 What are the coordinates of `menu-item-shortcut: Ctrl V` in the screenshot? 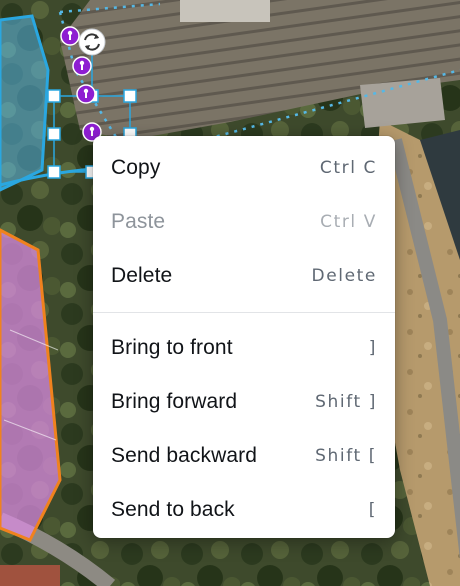 It's located at (348, 222).